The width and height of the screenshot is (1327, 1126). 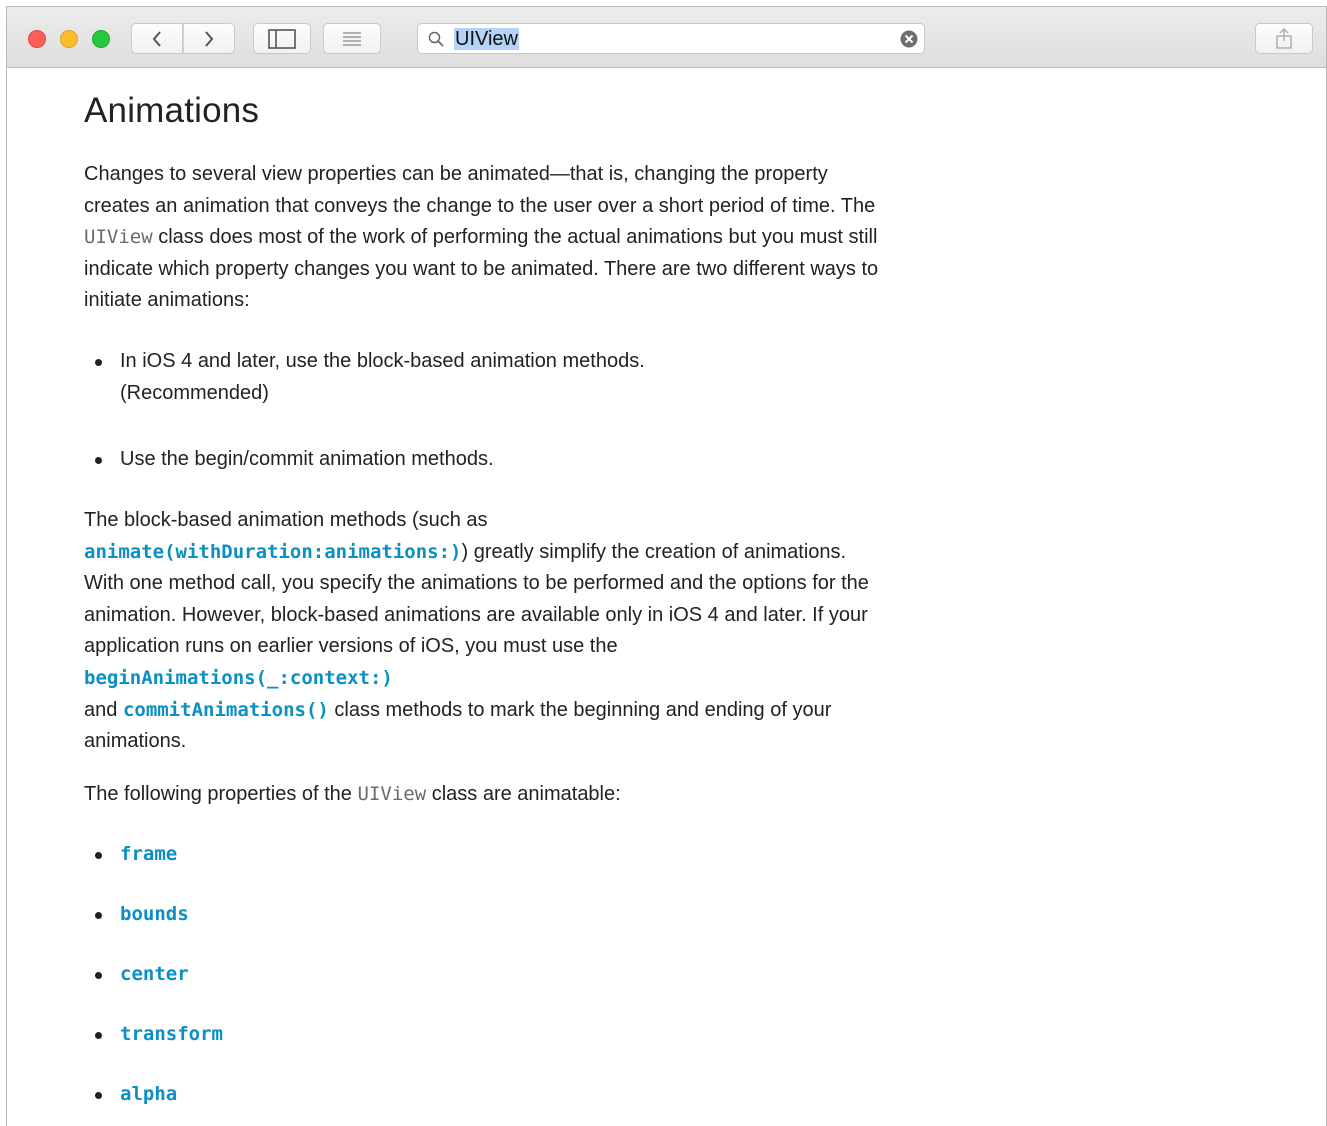 I want to click on toolbar: UIView, so click(x=666, y=37).